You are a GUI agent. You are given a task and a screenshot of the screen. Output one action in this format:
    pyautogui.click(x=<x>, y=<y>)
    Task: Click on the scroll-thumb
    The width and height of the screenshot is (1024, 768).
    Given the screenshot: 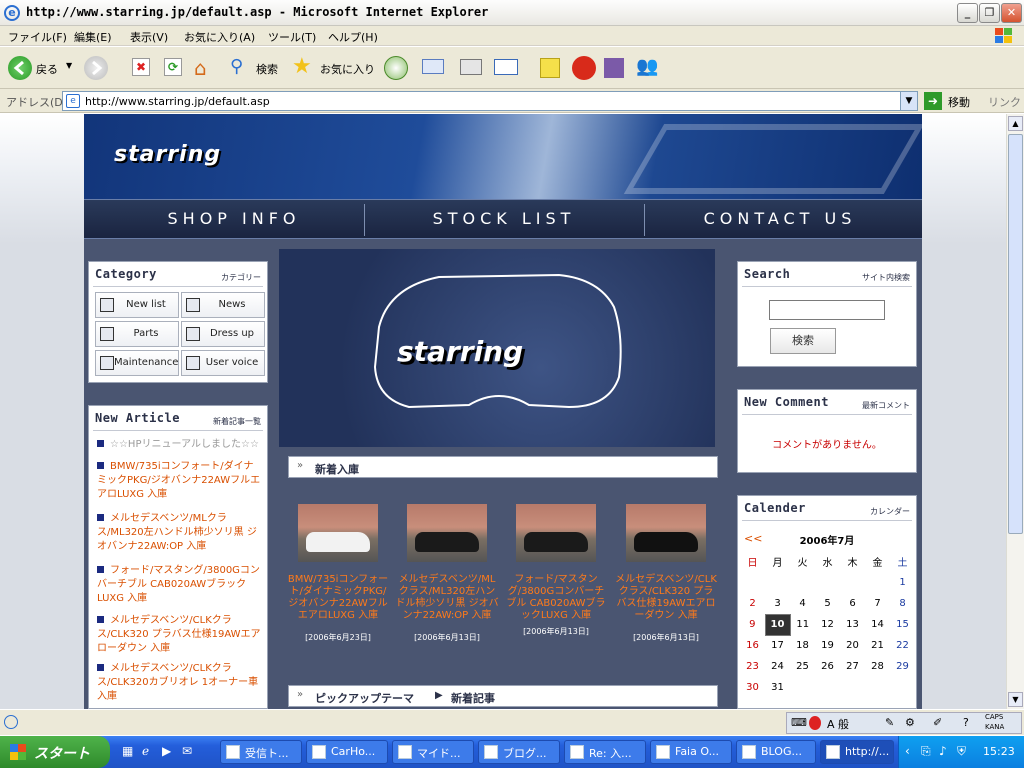 What is the action you would take?
    pyautogui.click(x=1015, y=334)
    